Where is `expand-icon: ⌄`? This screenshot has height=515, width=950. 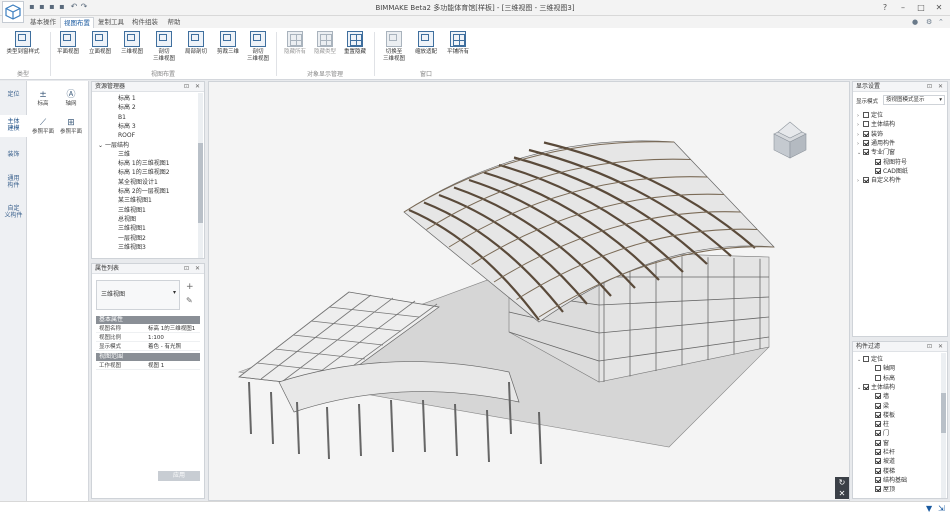
expand-icon: ⌄ is located at coordinates (101, 145).